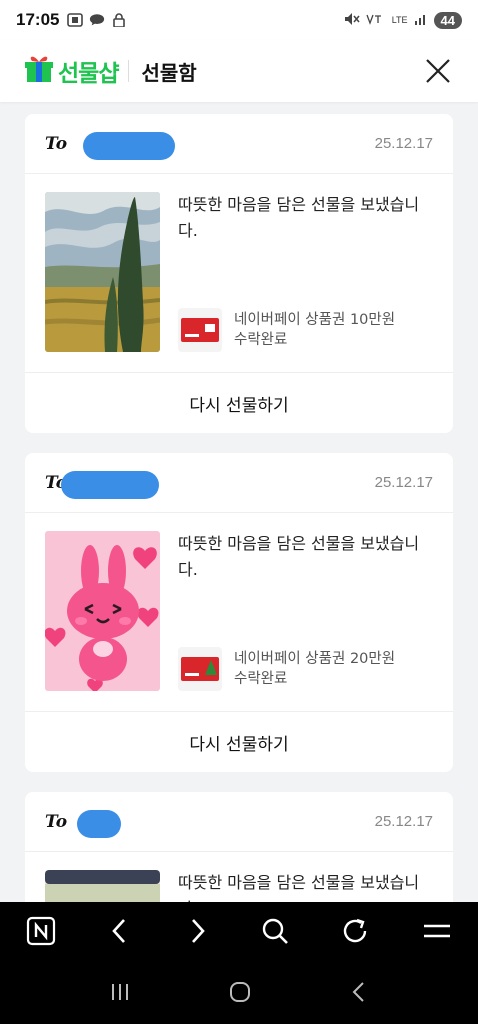 The image size is (478, 1024). Describe the element at coordinates (88, 73) in the screenshot. I see `logo-text: 선물샵` at that location.